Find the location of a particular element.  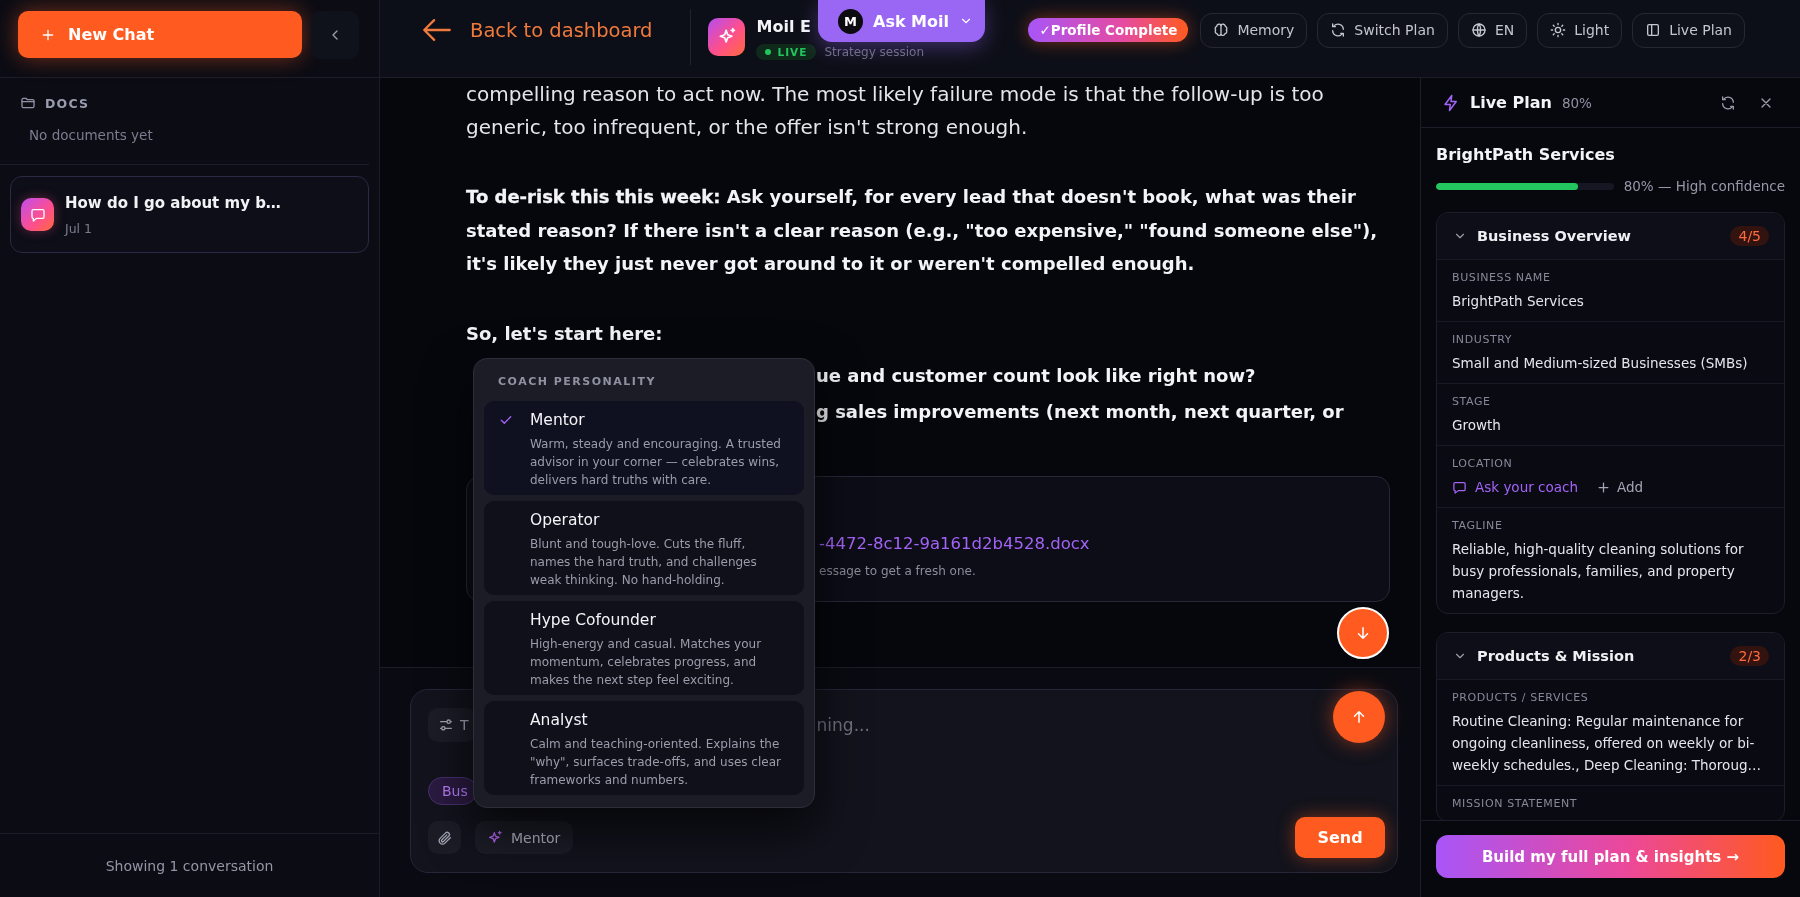

option-description: Calm and teaching-oriented. Explains the "why", surfaces trade-offs, and uses clear frameworks and numbers. is located at coordinates (656, 762).